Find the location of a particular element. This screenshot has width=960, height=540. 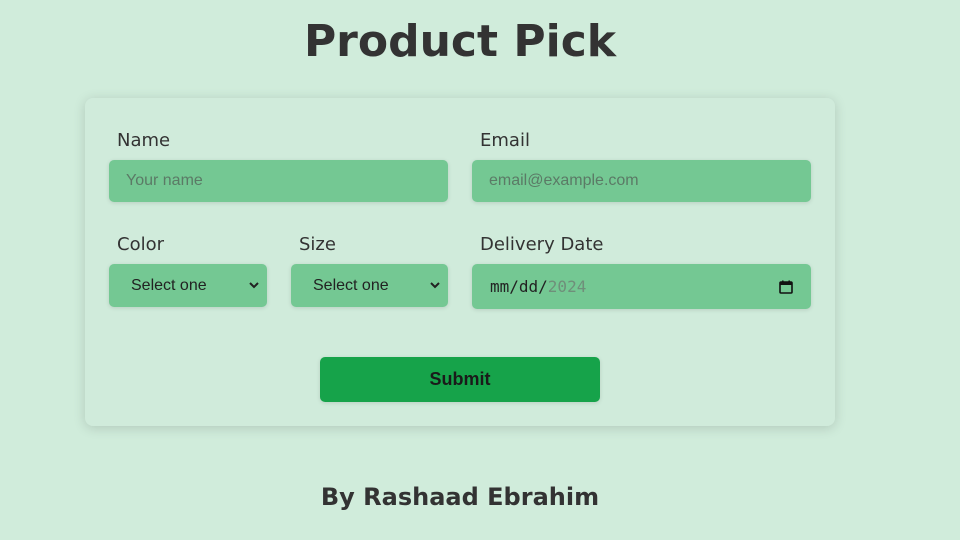

delivery-date-label: Delivery Date is located at coordinates (542, 244).